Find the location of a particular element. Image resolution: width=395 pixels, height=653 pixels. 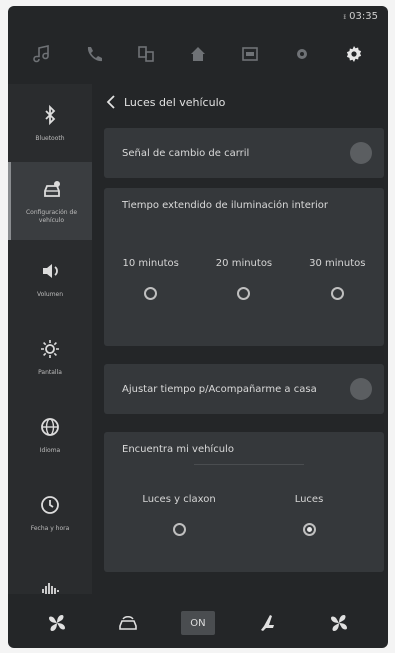

sidebar-item-language: Idioma is located at coordinates (50, 435).